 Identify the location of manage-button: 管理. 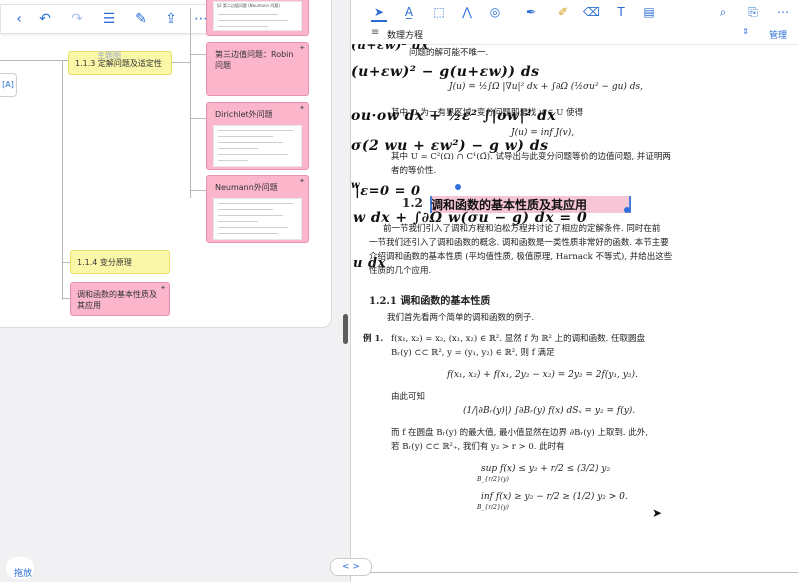
(778, 34).